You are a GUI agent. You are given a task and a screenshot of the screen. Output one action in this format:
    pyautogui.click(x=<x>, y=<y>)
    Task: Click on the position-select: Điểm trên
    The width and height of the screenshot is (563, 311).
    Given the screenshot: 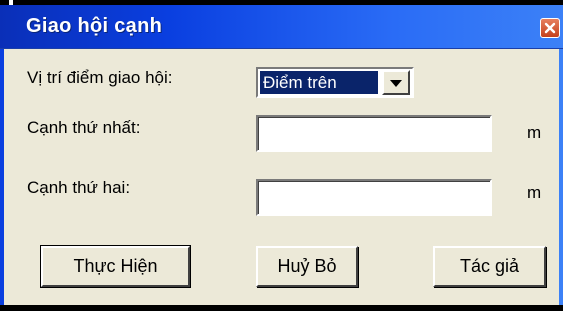 What is the action you would take?
    pyautogui.click(x=335, y=82)
    